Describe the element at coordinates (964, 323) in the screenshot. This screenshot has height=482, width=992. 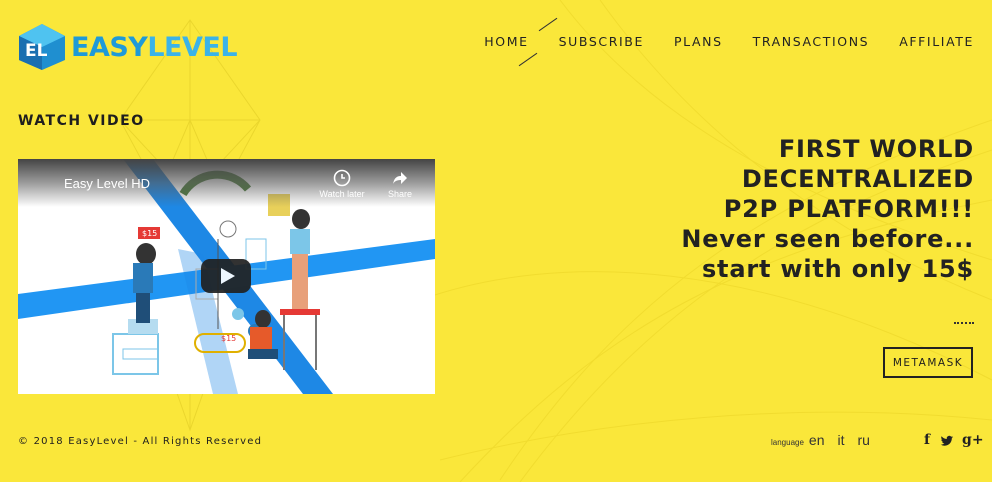
I see `decorative-dots` at that location.